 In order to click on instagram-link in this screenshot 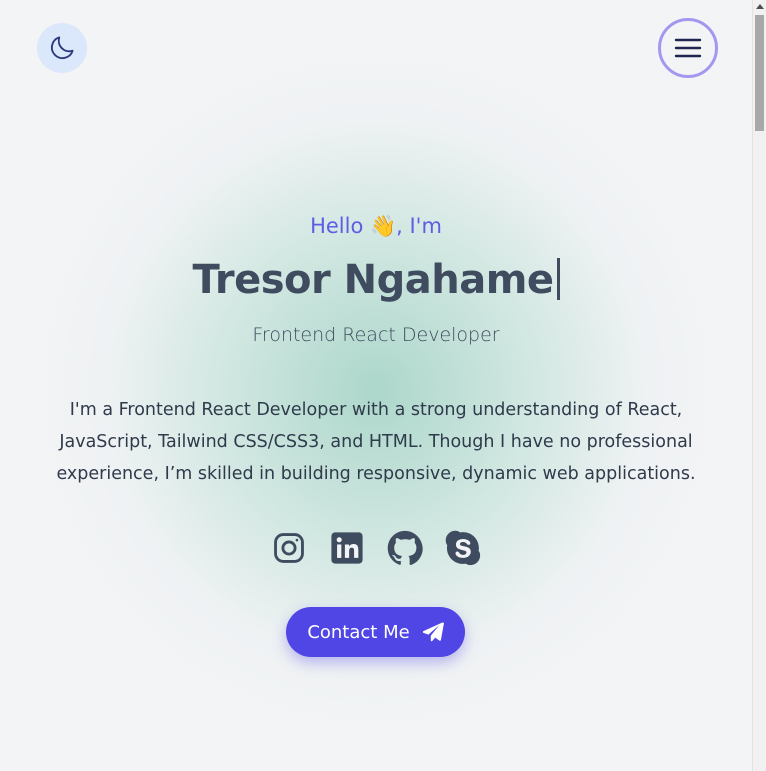, I will do `click(289, 548)`.